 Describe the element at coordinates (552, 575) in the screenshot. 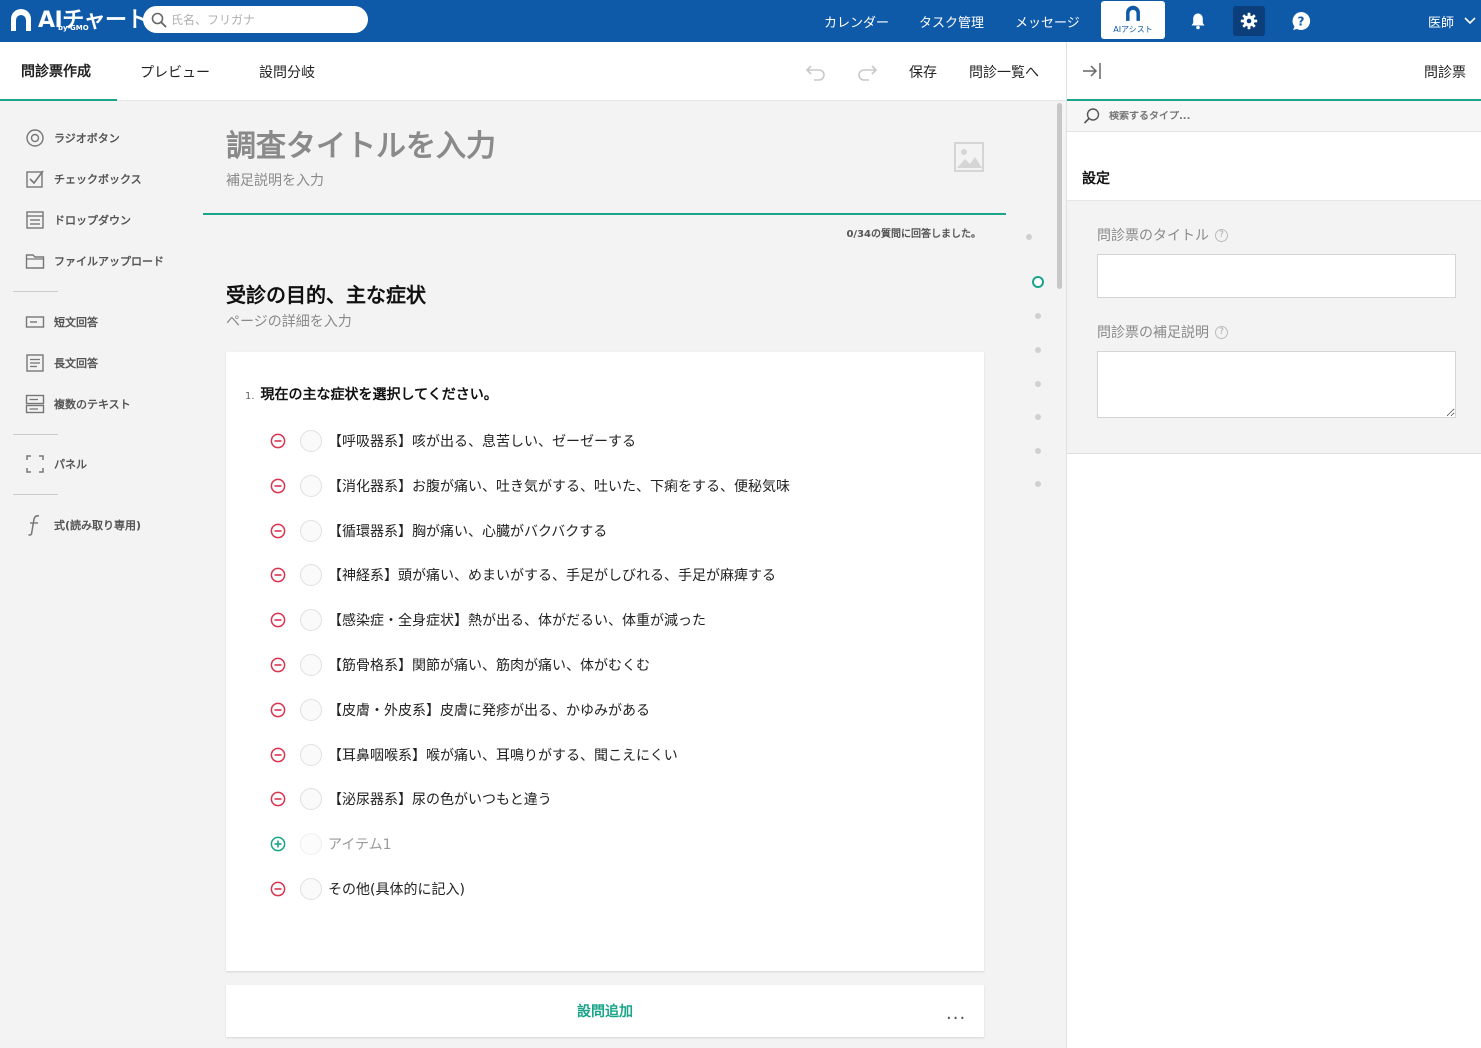

I see `choice-label: 【神経系】頭が痛い、めまいがする、手足がしびれる、手足が麻痺する` at that location.